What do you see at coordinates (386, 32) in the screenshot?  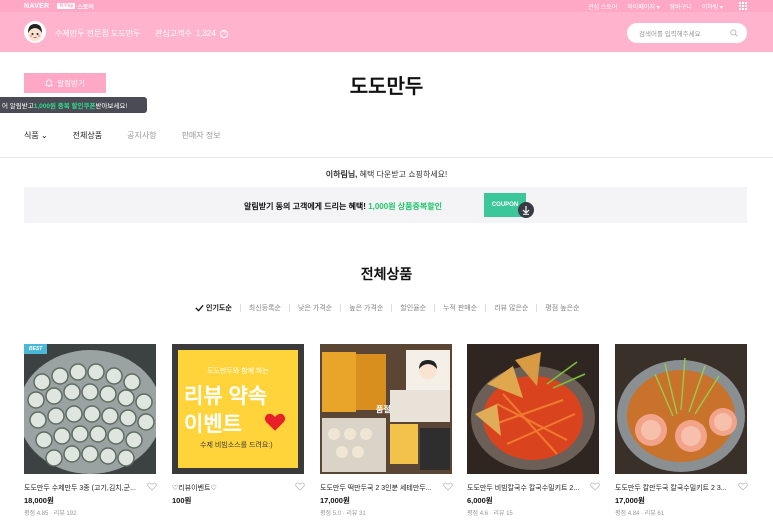 I see `store-header: 수제만두 전문점 도도만두 관심고객수 1,324 ? 검색어를 입력해주세요` at bounding box center [386, 32].